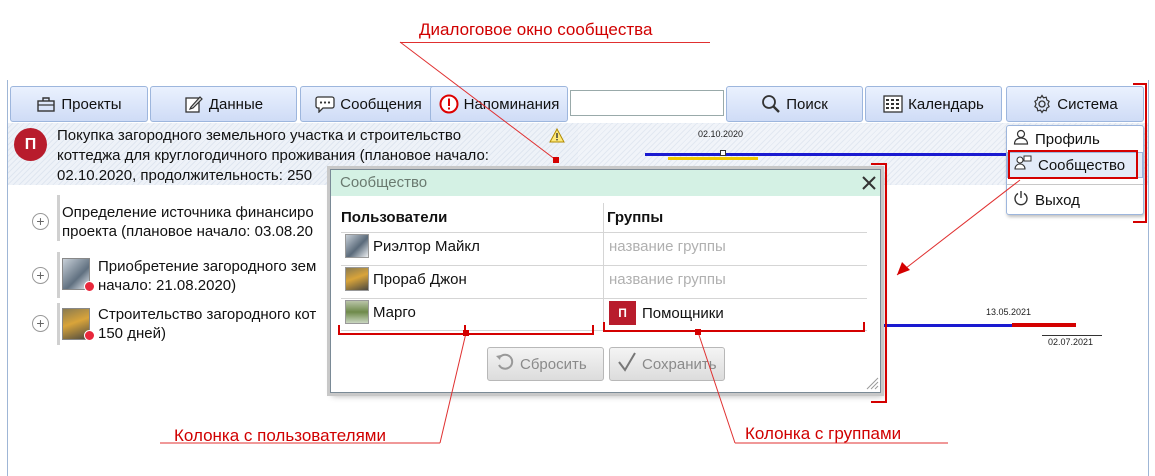  Describe the element at coordinates (91, 104) in the screenshot. I see `projects-label: Проекты` at that location.